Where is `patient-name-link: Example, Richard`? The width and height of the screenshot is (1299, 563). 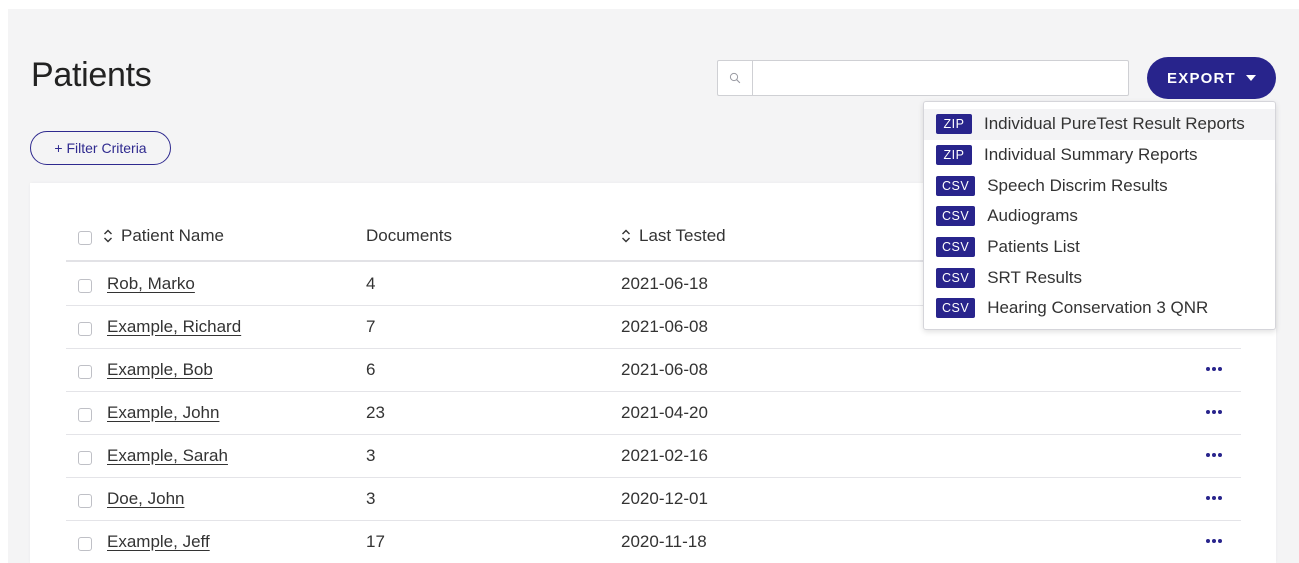 patient-name-link: Example, Richard is located at coordinates (174, 327).